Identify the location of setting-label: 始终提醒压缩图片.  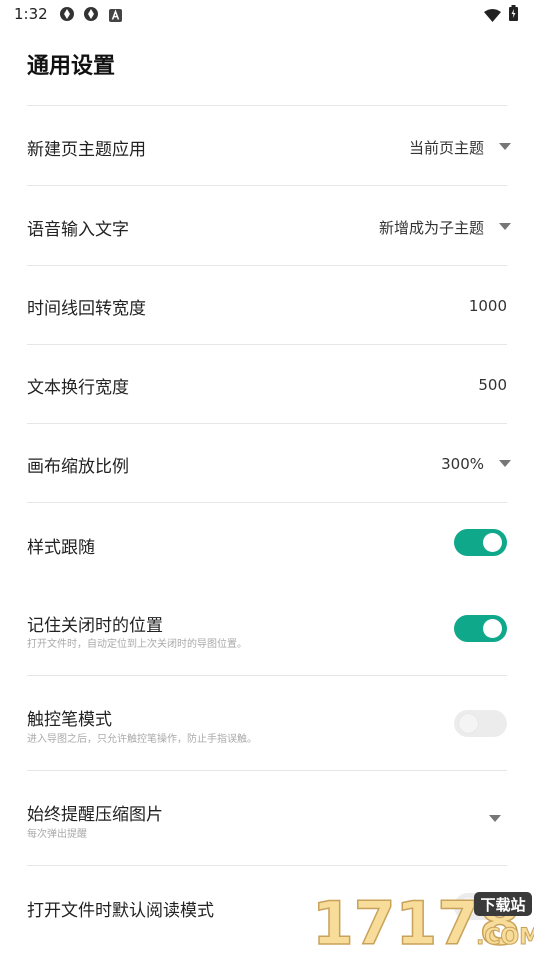
(95, 815).